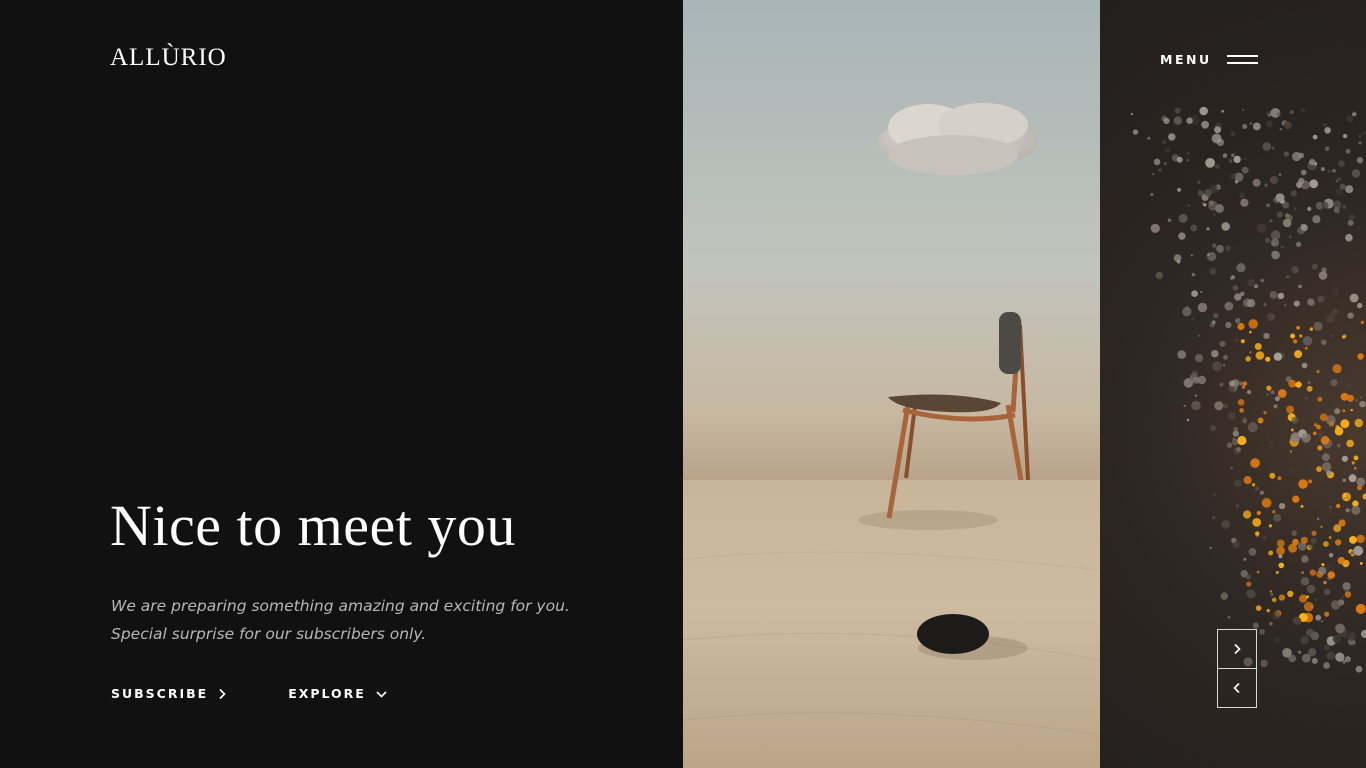 The height and width of the screenshot is (768, 1366). Describe the element at coordinates (160, 693) in the screenshot. I see `subscribe-label: SUBSCRIBE` at that location.